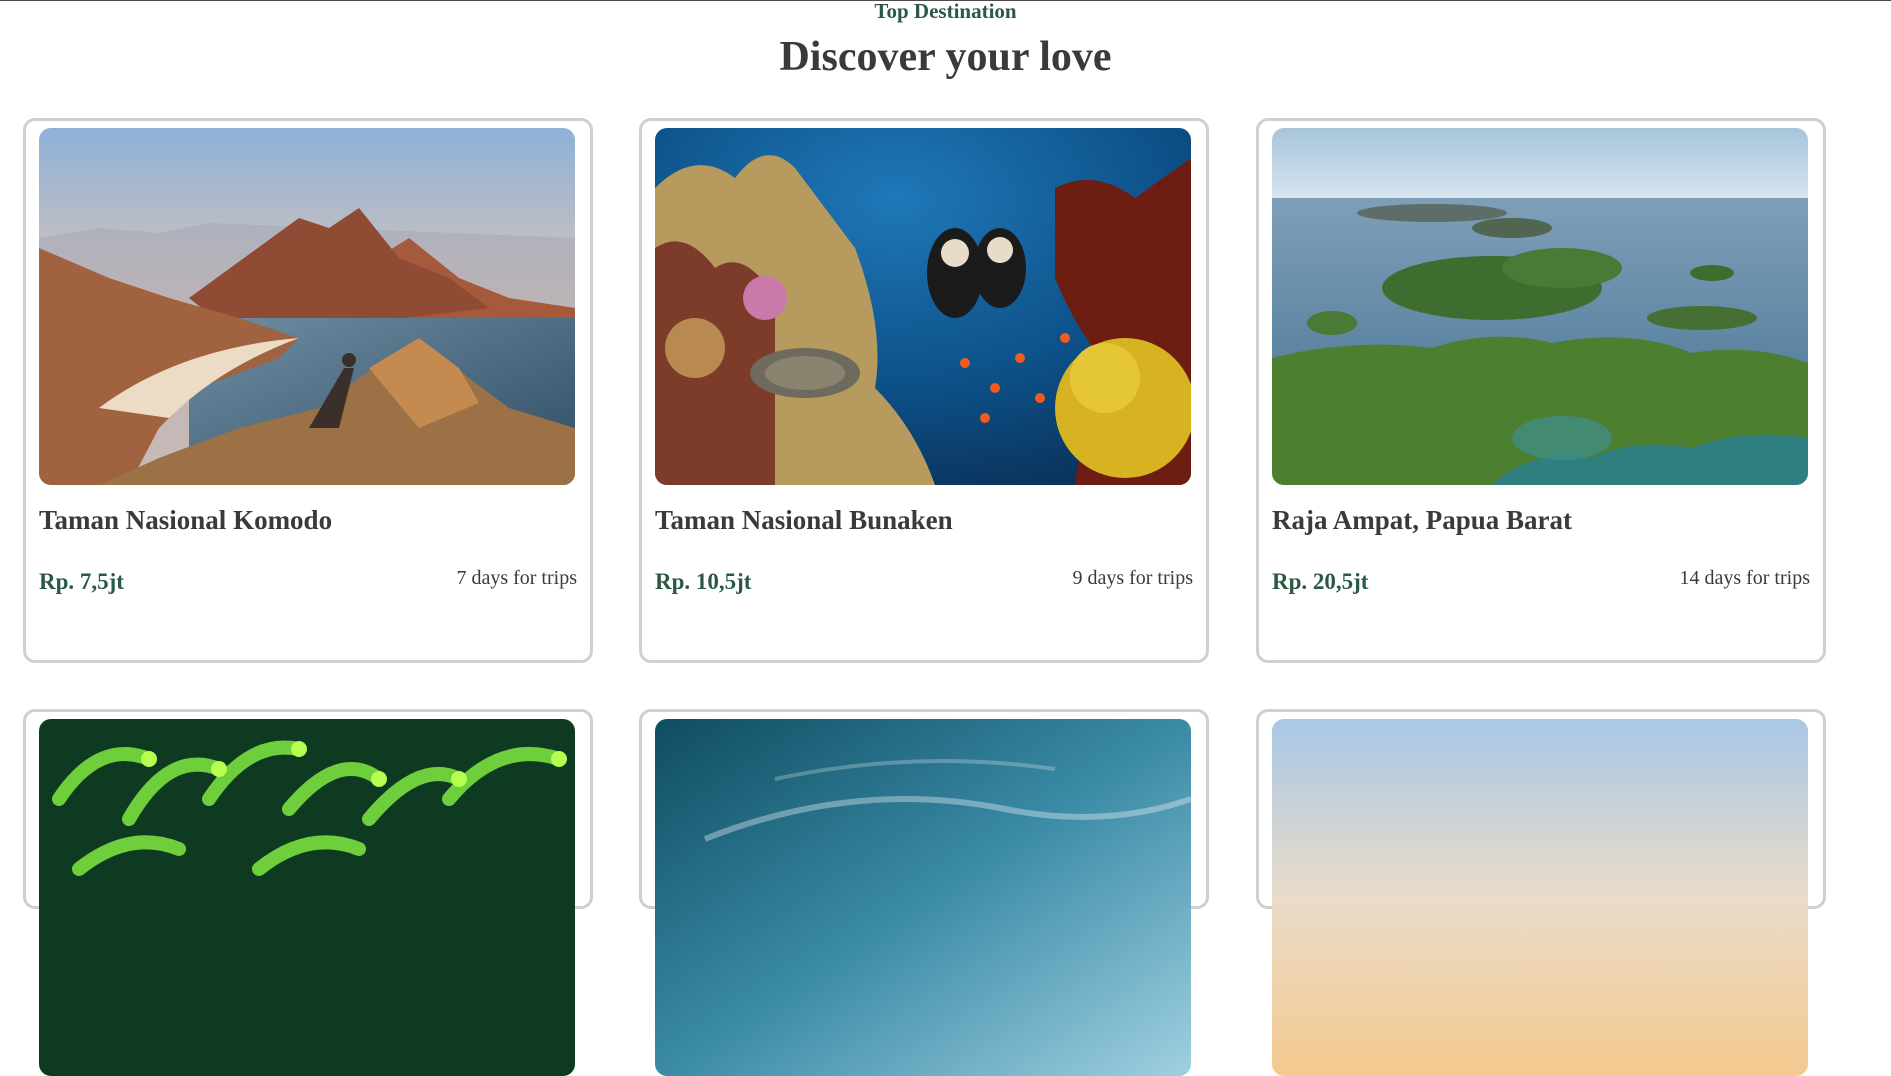 The image size is (1891, 1076). What do you see at coordinates (703, 581) in the screenshot?
I see `destination-price: Rp. 10,5jt` at bounding box center [703, 581].